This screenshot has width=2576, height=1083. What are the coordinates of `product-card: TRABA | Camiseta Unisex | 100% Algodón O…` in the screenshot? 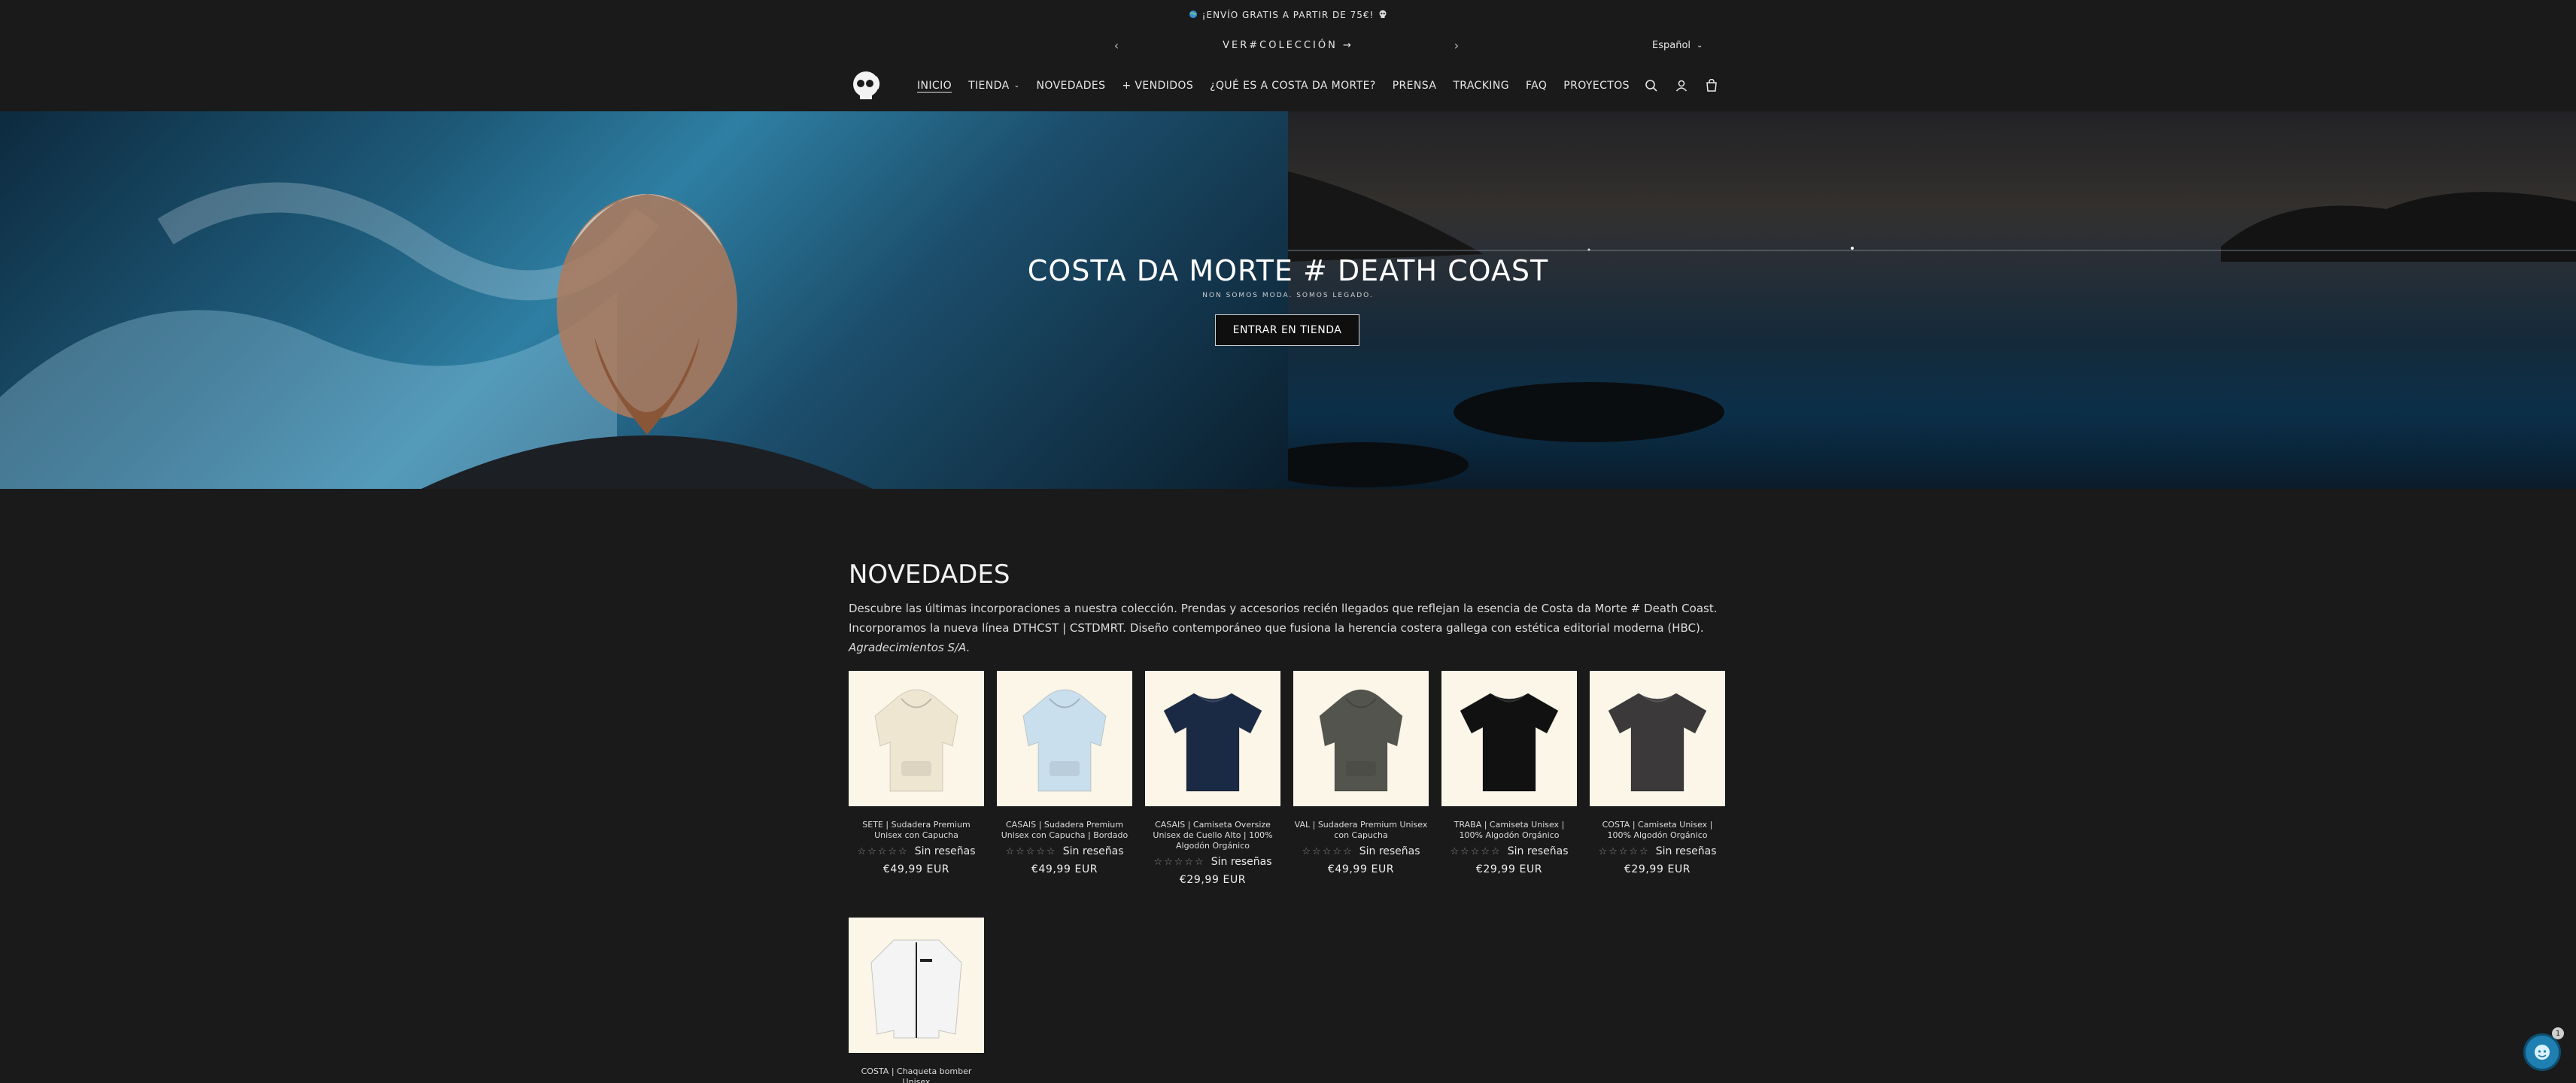 It's located at (1509, 773).